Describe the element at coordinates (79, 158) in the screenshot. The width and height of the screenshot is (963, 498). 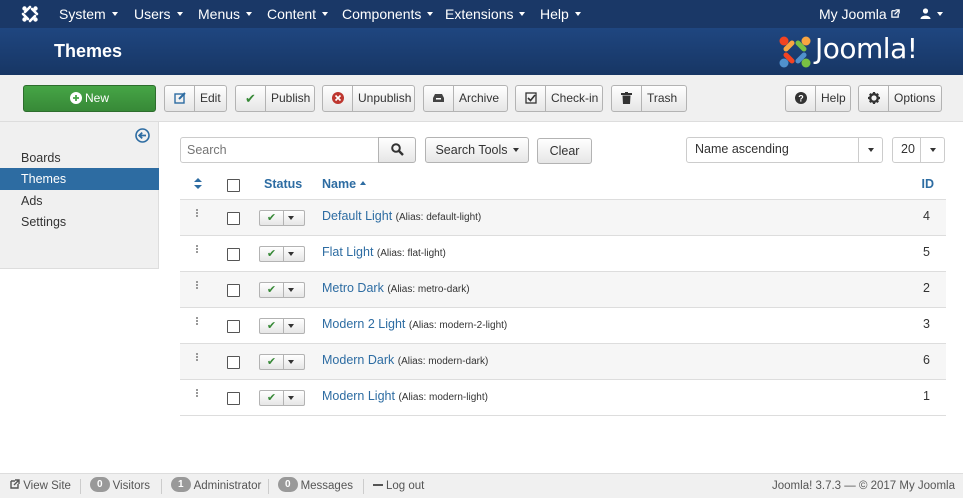
I see `sidebar-item-boards: Boards` at that location.